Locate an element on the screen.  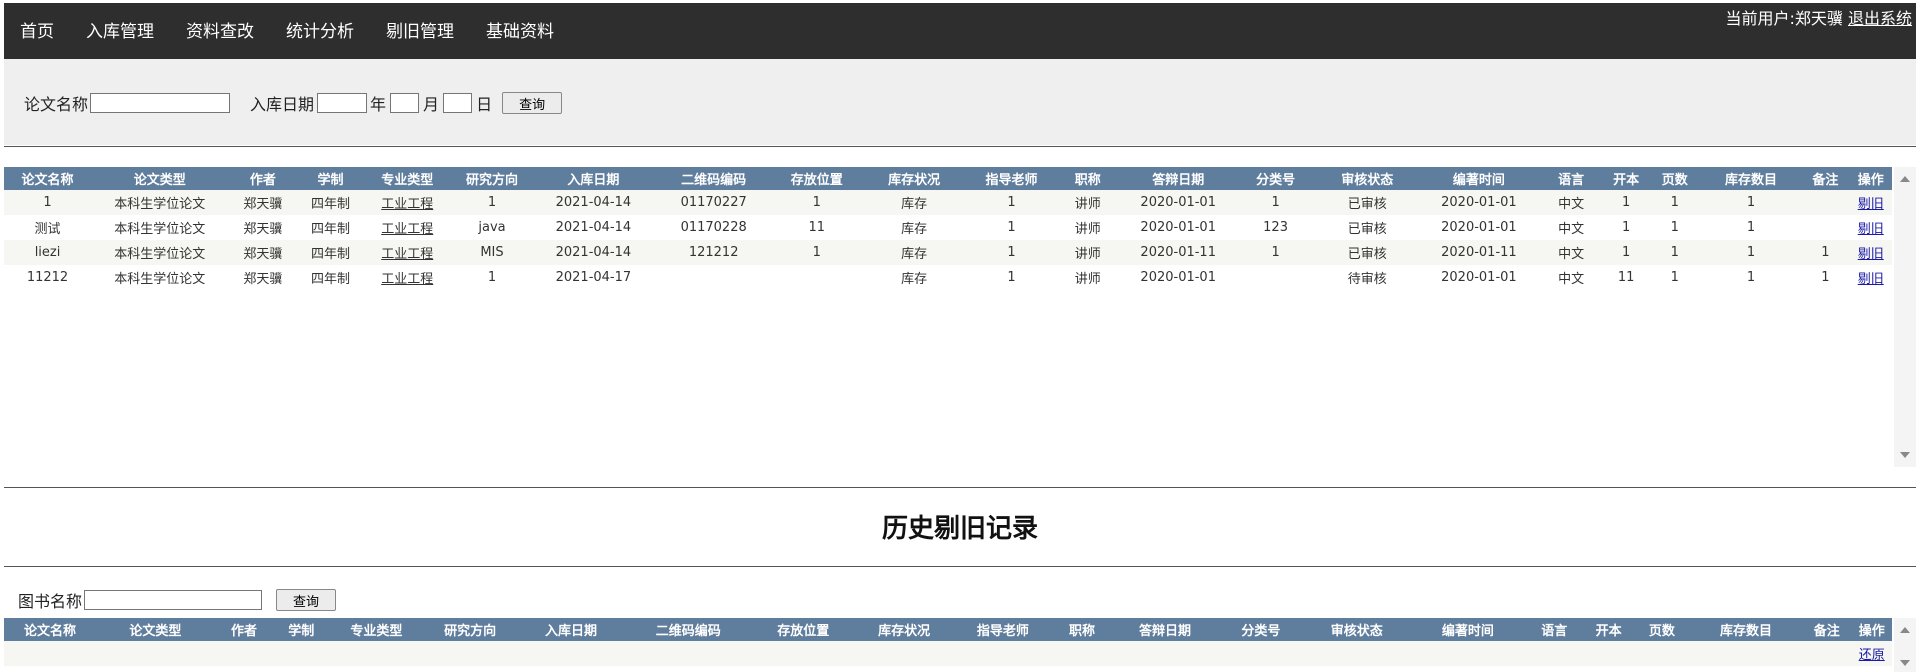
month-input is located at coordinates (405, 103).